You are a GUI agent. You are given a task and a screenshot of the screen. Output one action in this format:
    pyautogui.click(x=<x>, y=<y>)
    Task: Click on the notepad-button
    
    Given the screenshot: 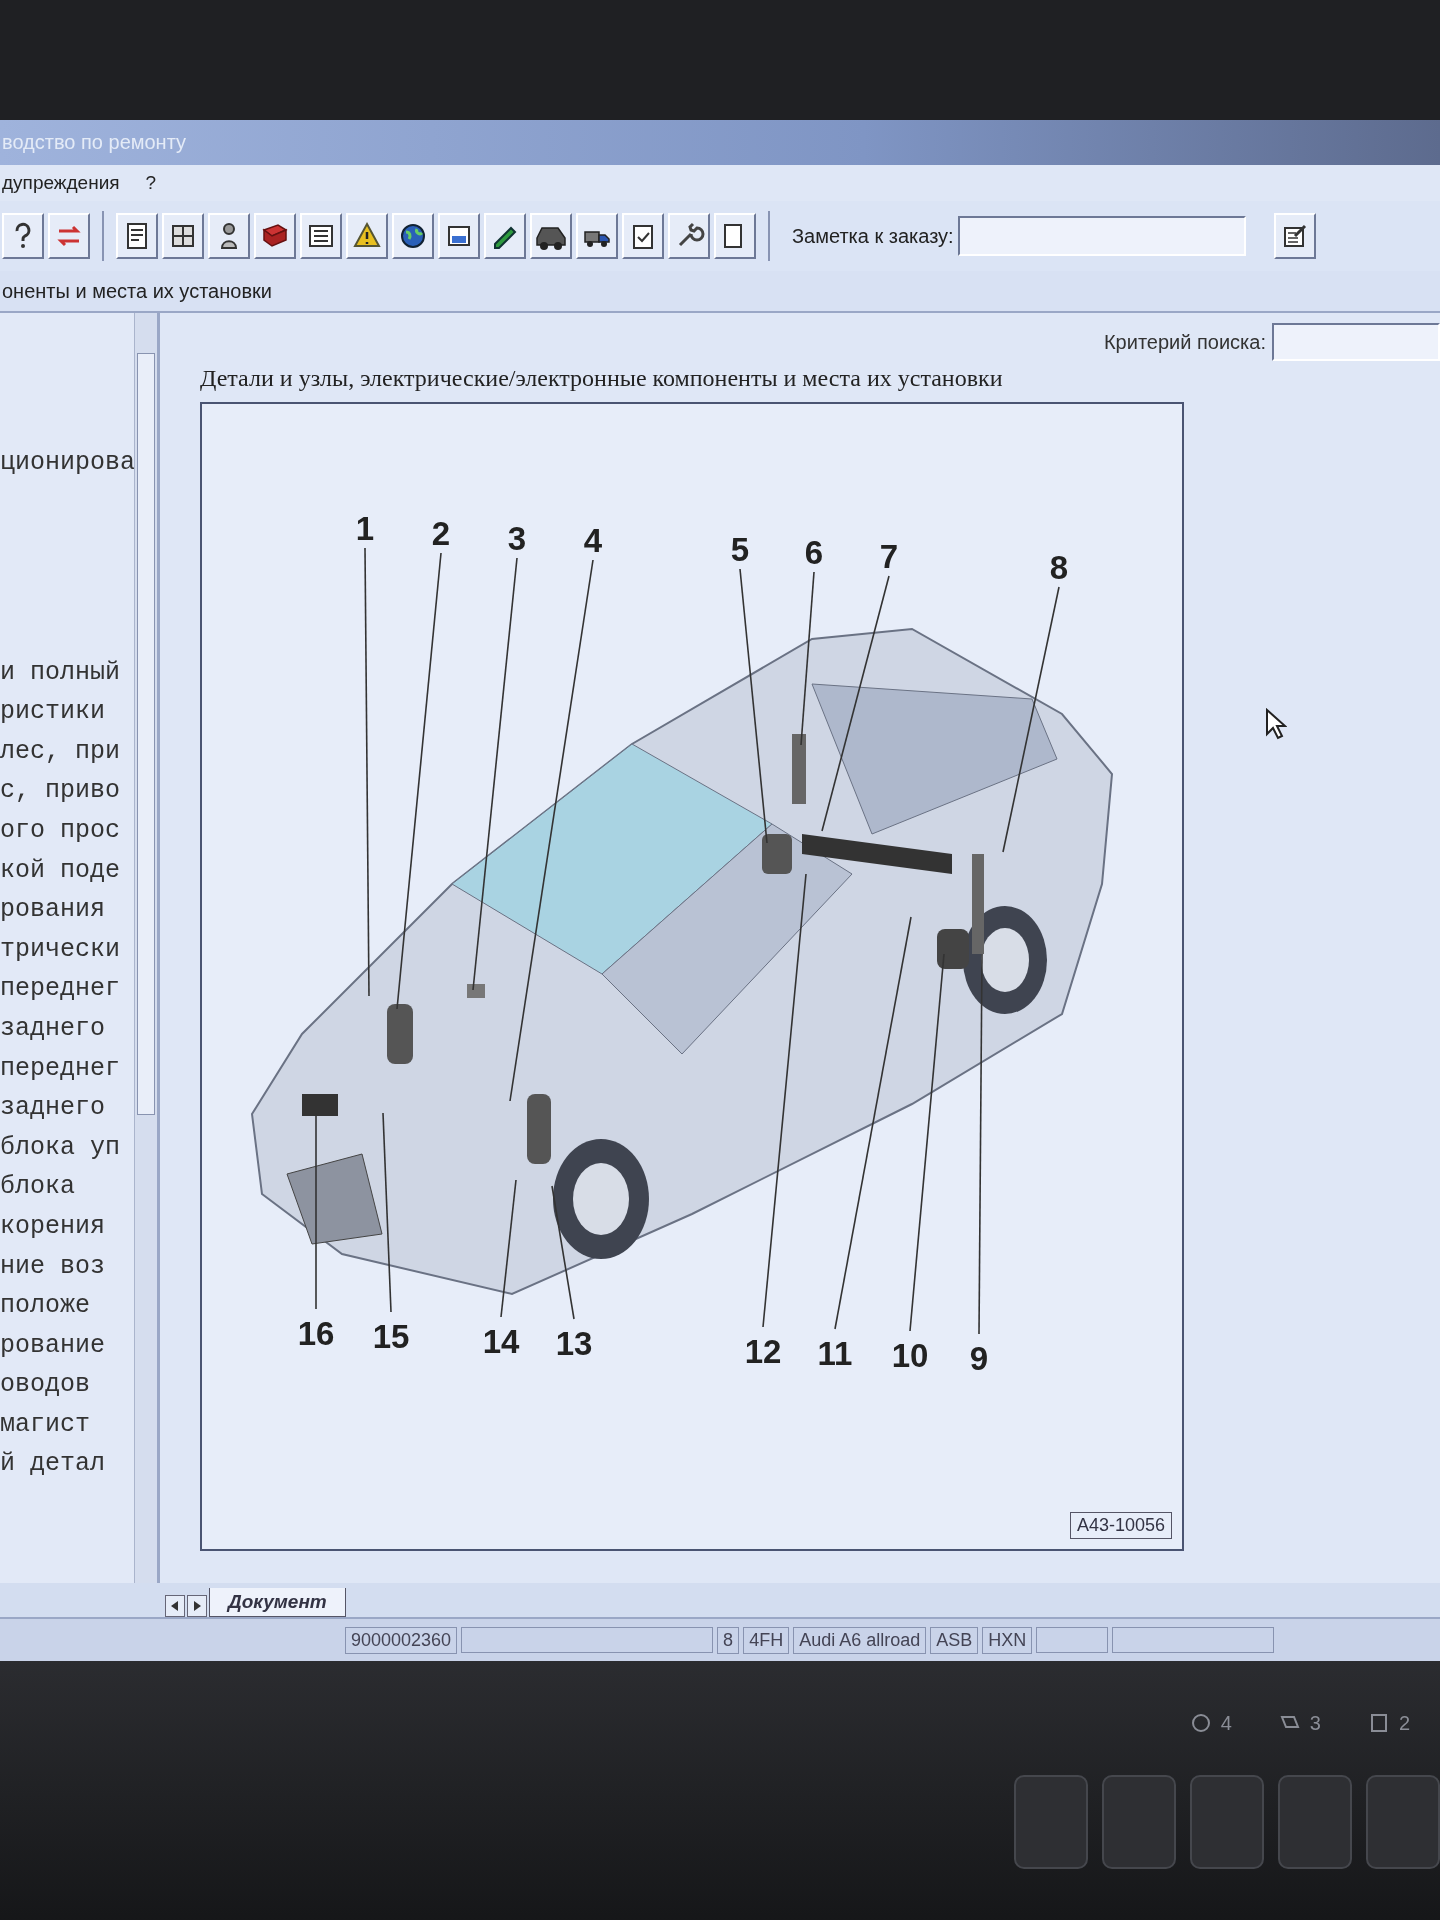 What is the action you would take?
    pyautogui.click(x=1295, y=236)
    